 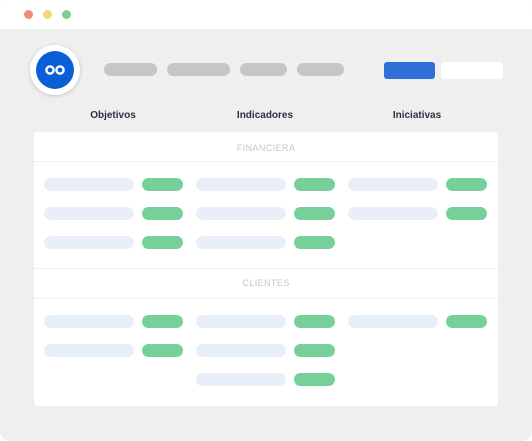 I want to click on section-title-clientes: CLIENTES, so click(x=266, y=283).